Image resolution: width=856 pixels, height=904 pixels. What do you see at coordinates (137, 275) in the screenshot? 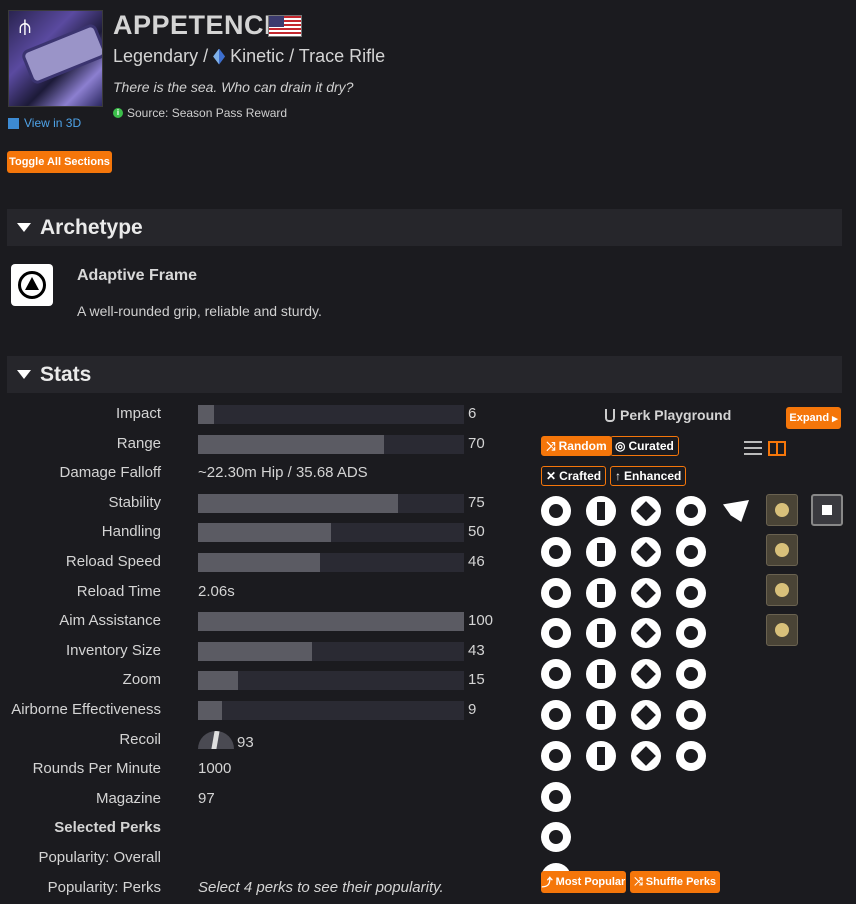
I see `archetype-name: Adaptive Frame` at bounding box center [137, 275].